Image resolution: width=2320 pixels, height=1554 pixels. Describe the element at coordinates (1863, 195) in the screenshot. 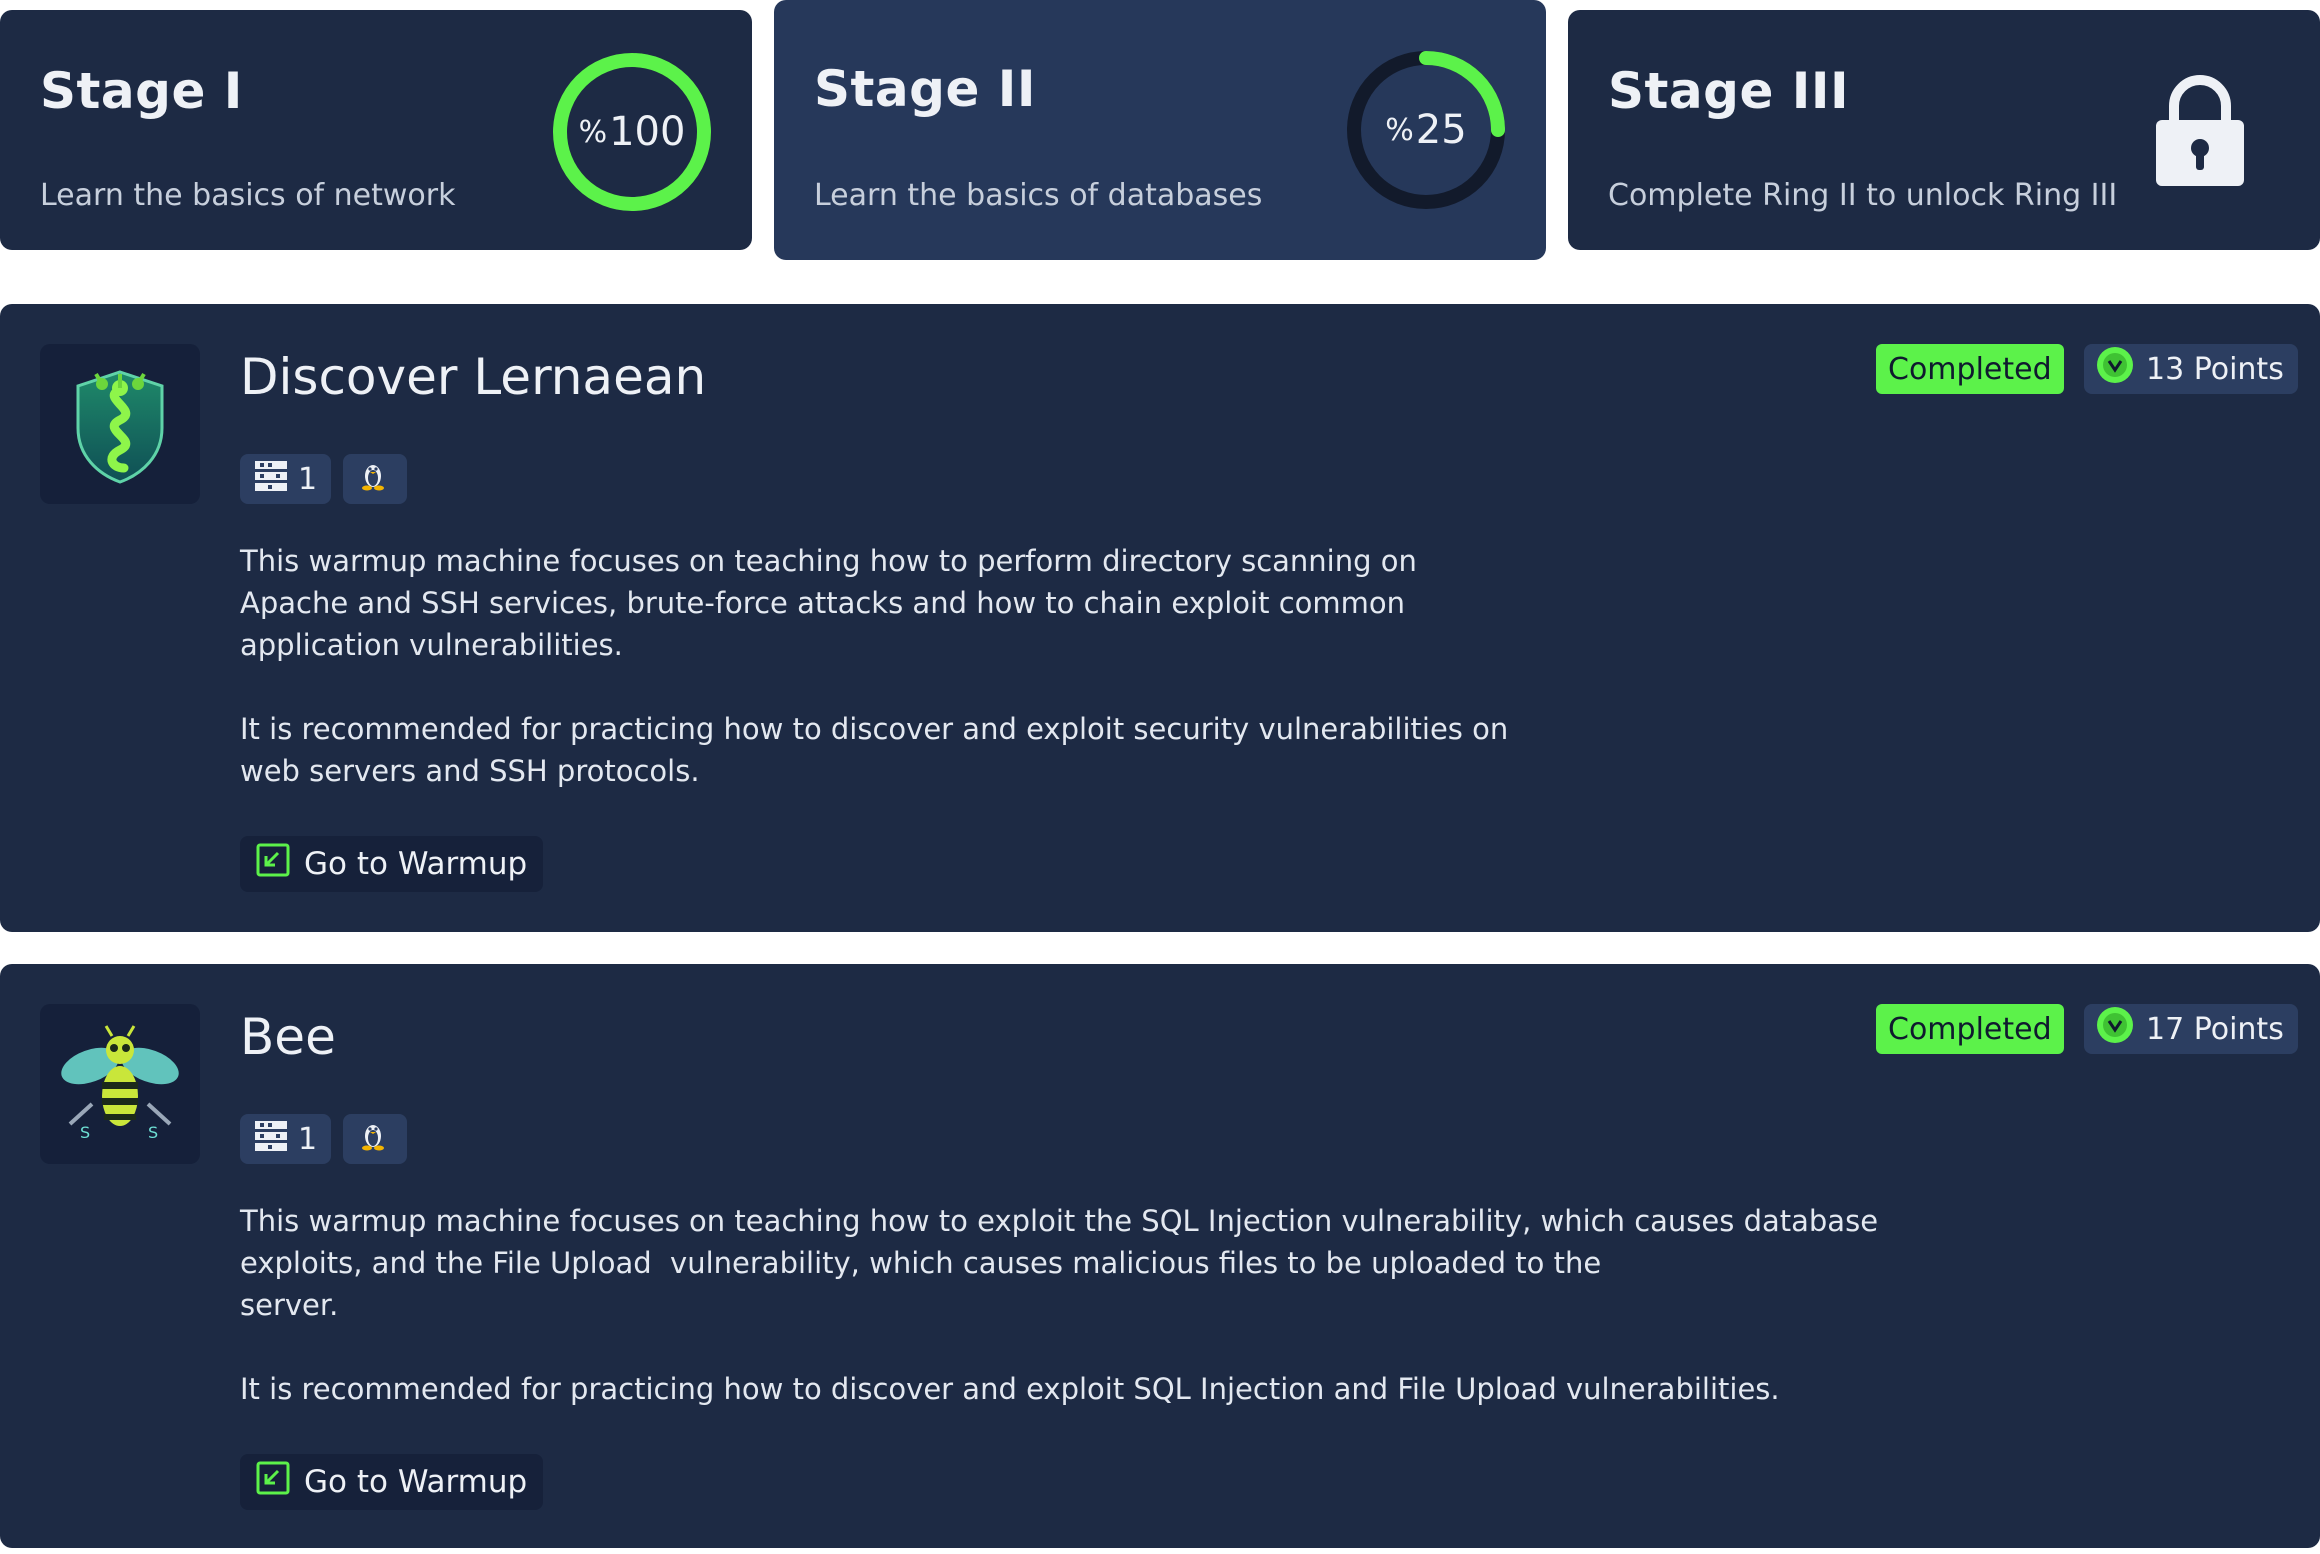

I see `stage-subtitle: Complete Ring II to unlock Ring III` at that location.